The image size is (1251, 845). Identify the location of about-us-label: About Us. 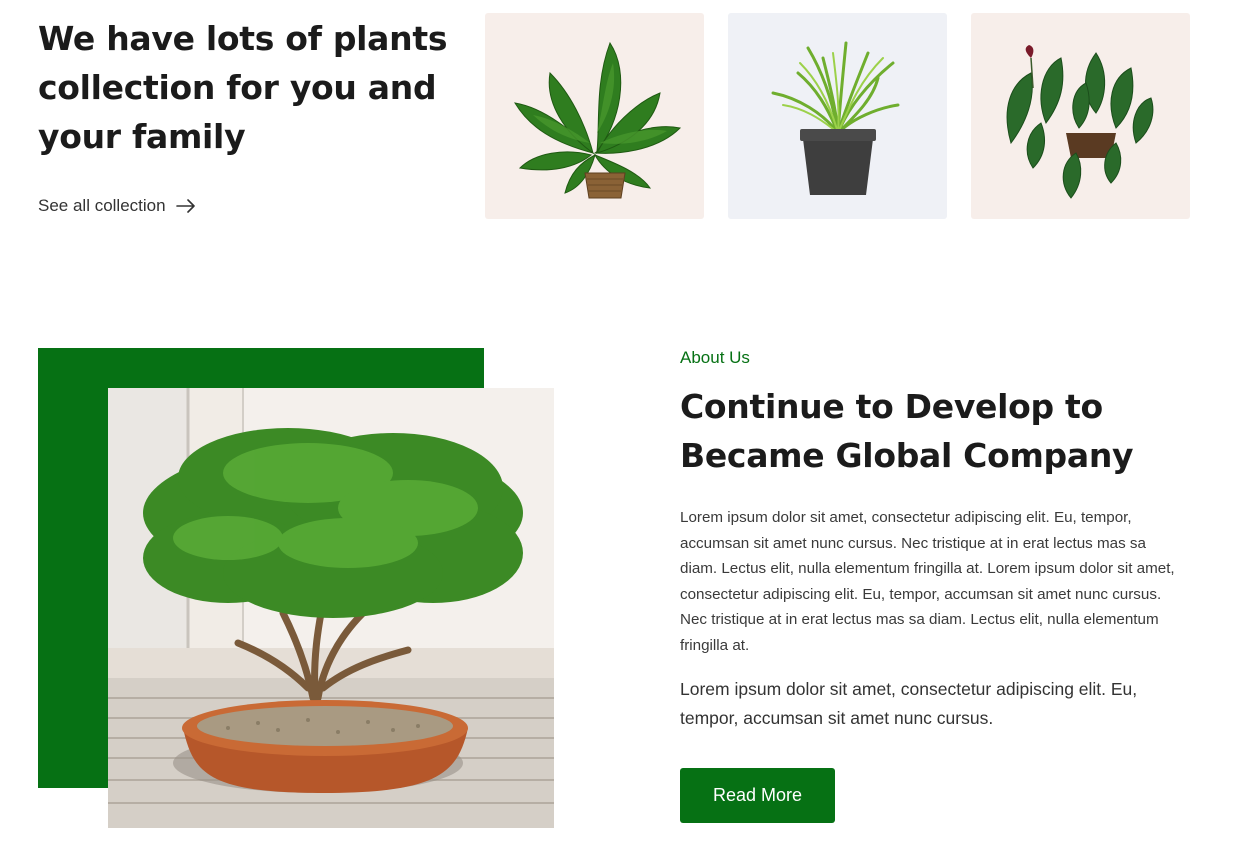
(715, 357).